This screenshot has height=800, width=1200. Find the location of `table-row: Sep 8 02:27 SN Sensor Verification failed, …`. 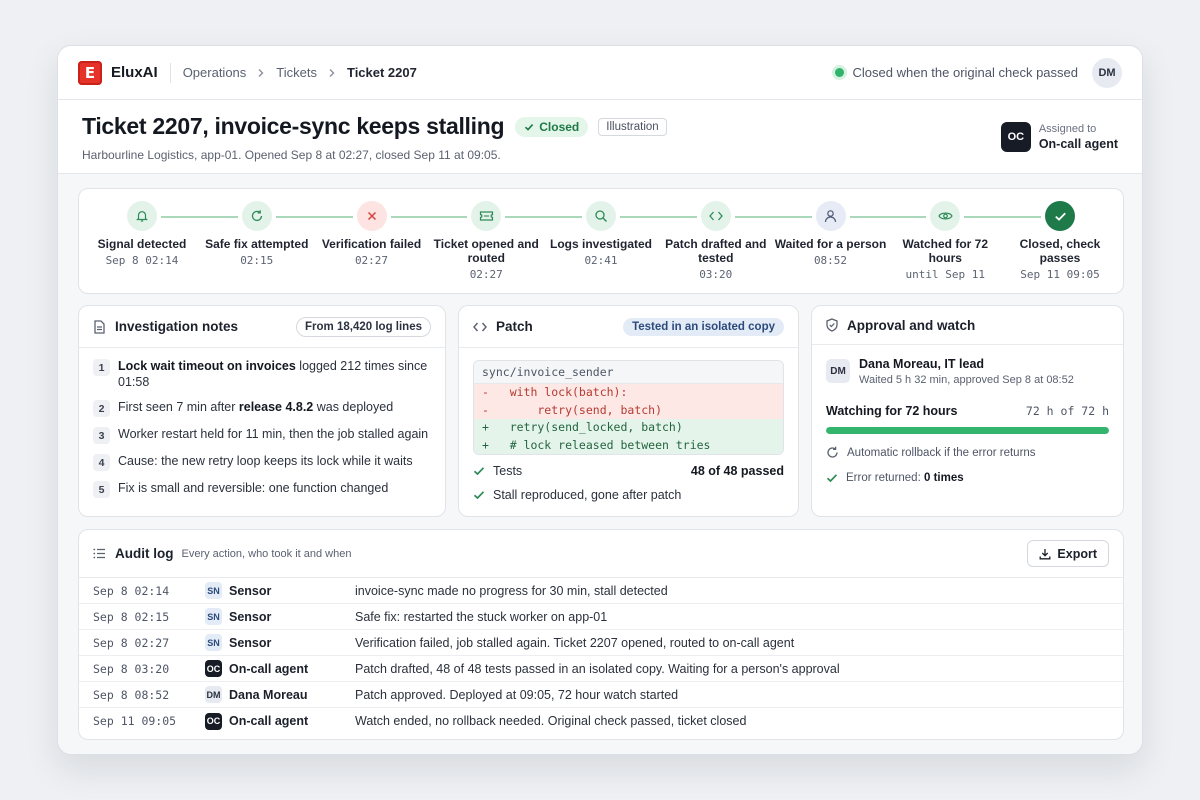

table-row: Sep 8 02:27 SN Sensor Verification failed, … is located at coordinates (601, 643).